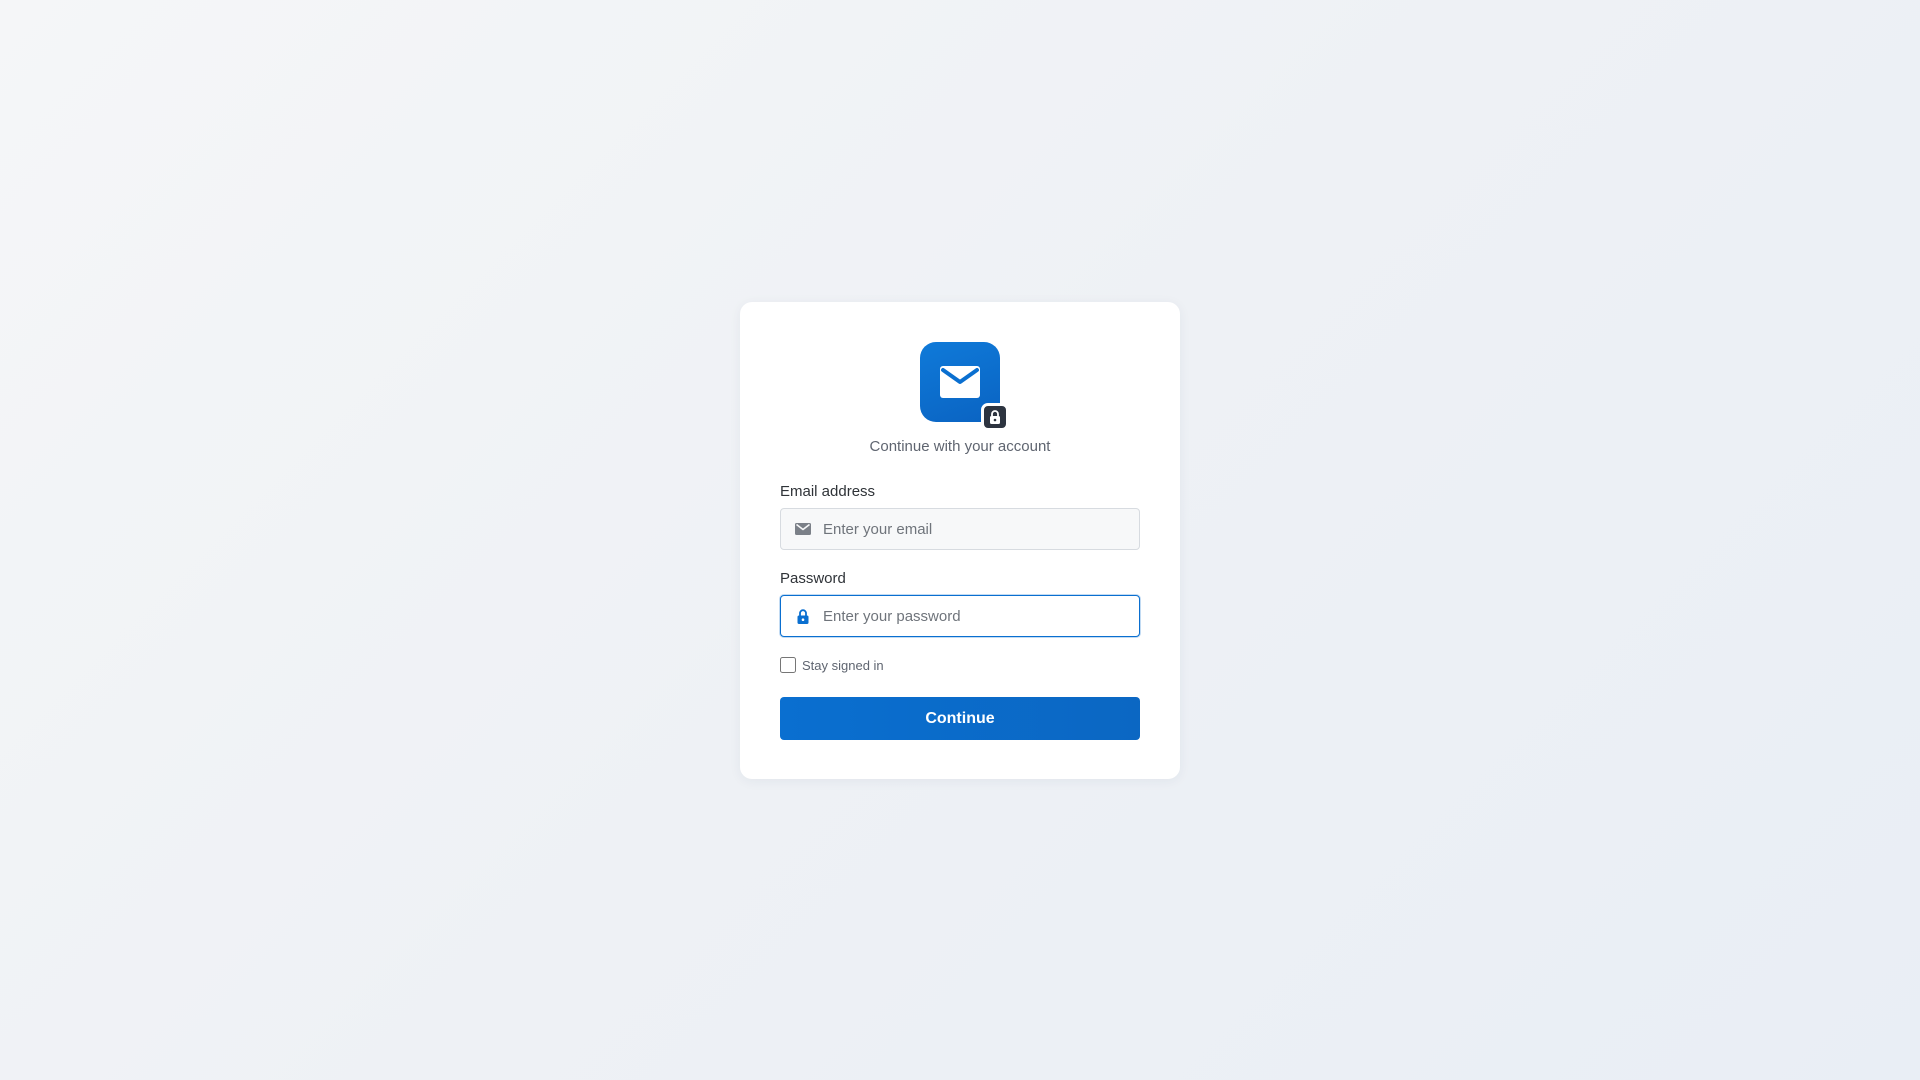 Image resolution: width=1920 pixels, height=1080 pixels. I want to click on password-input-box, so click(960, 616).